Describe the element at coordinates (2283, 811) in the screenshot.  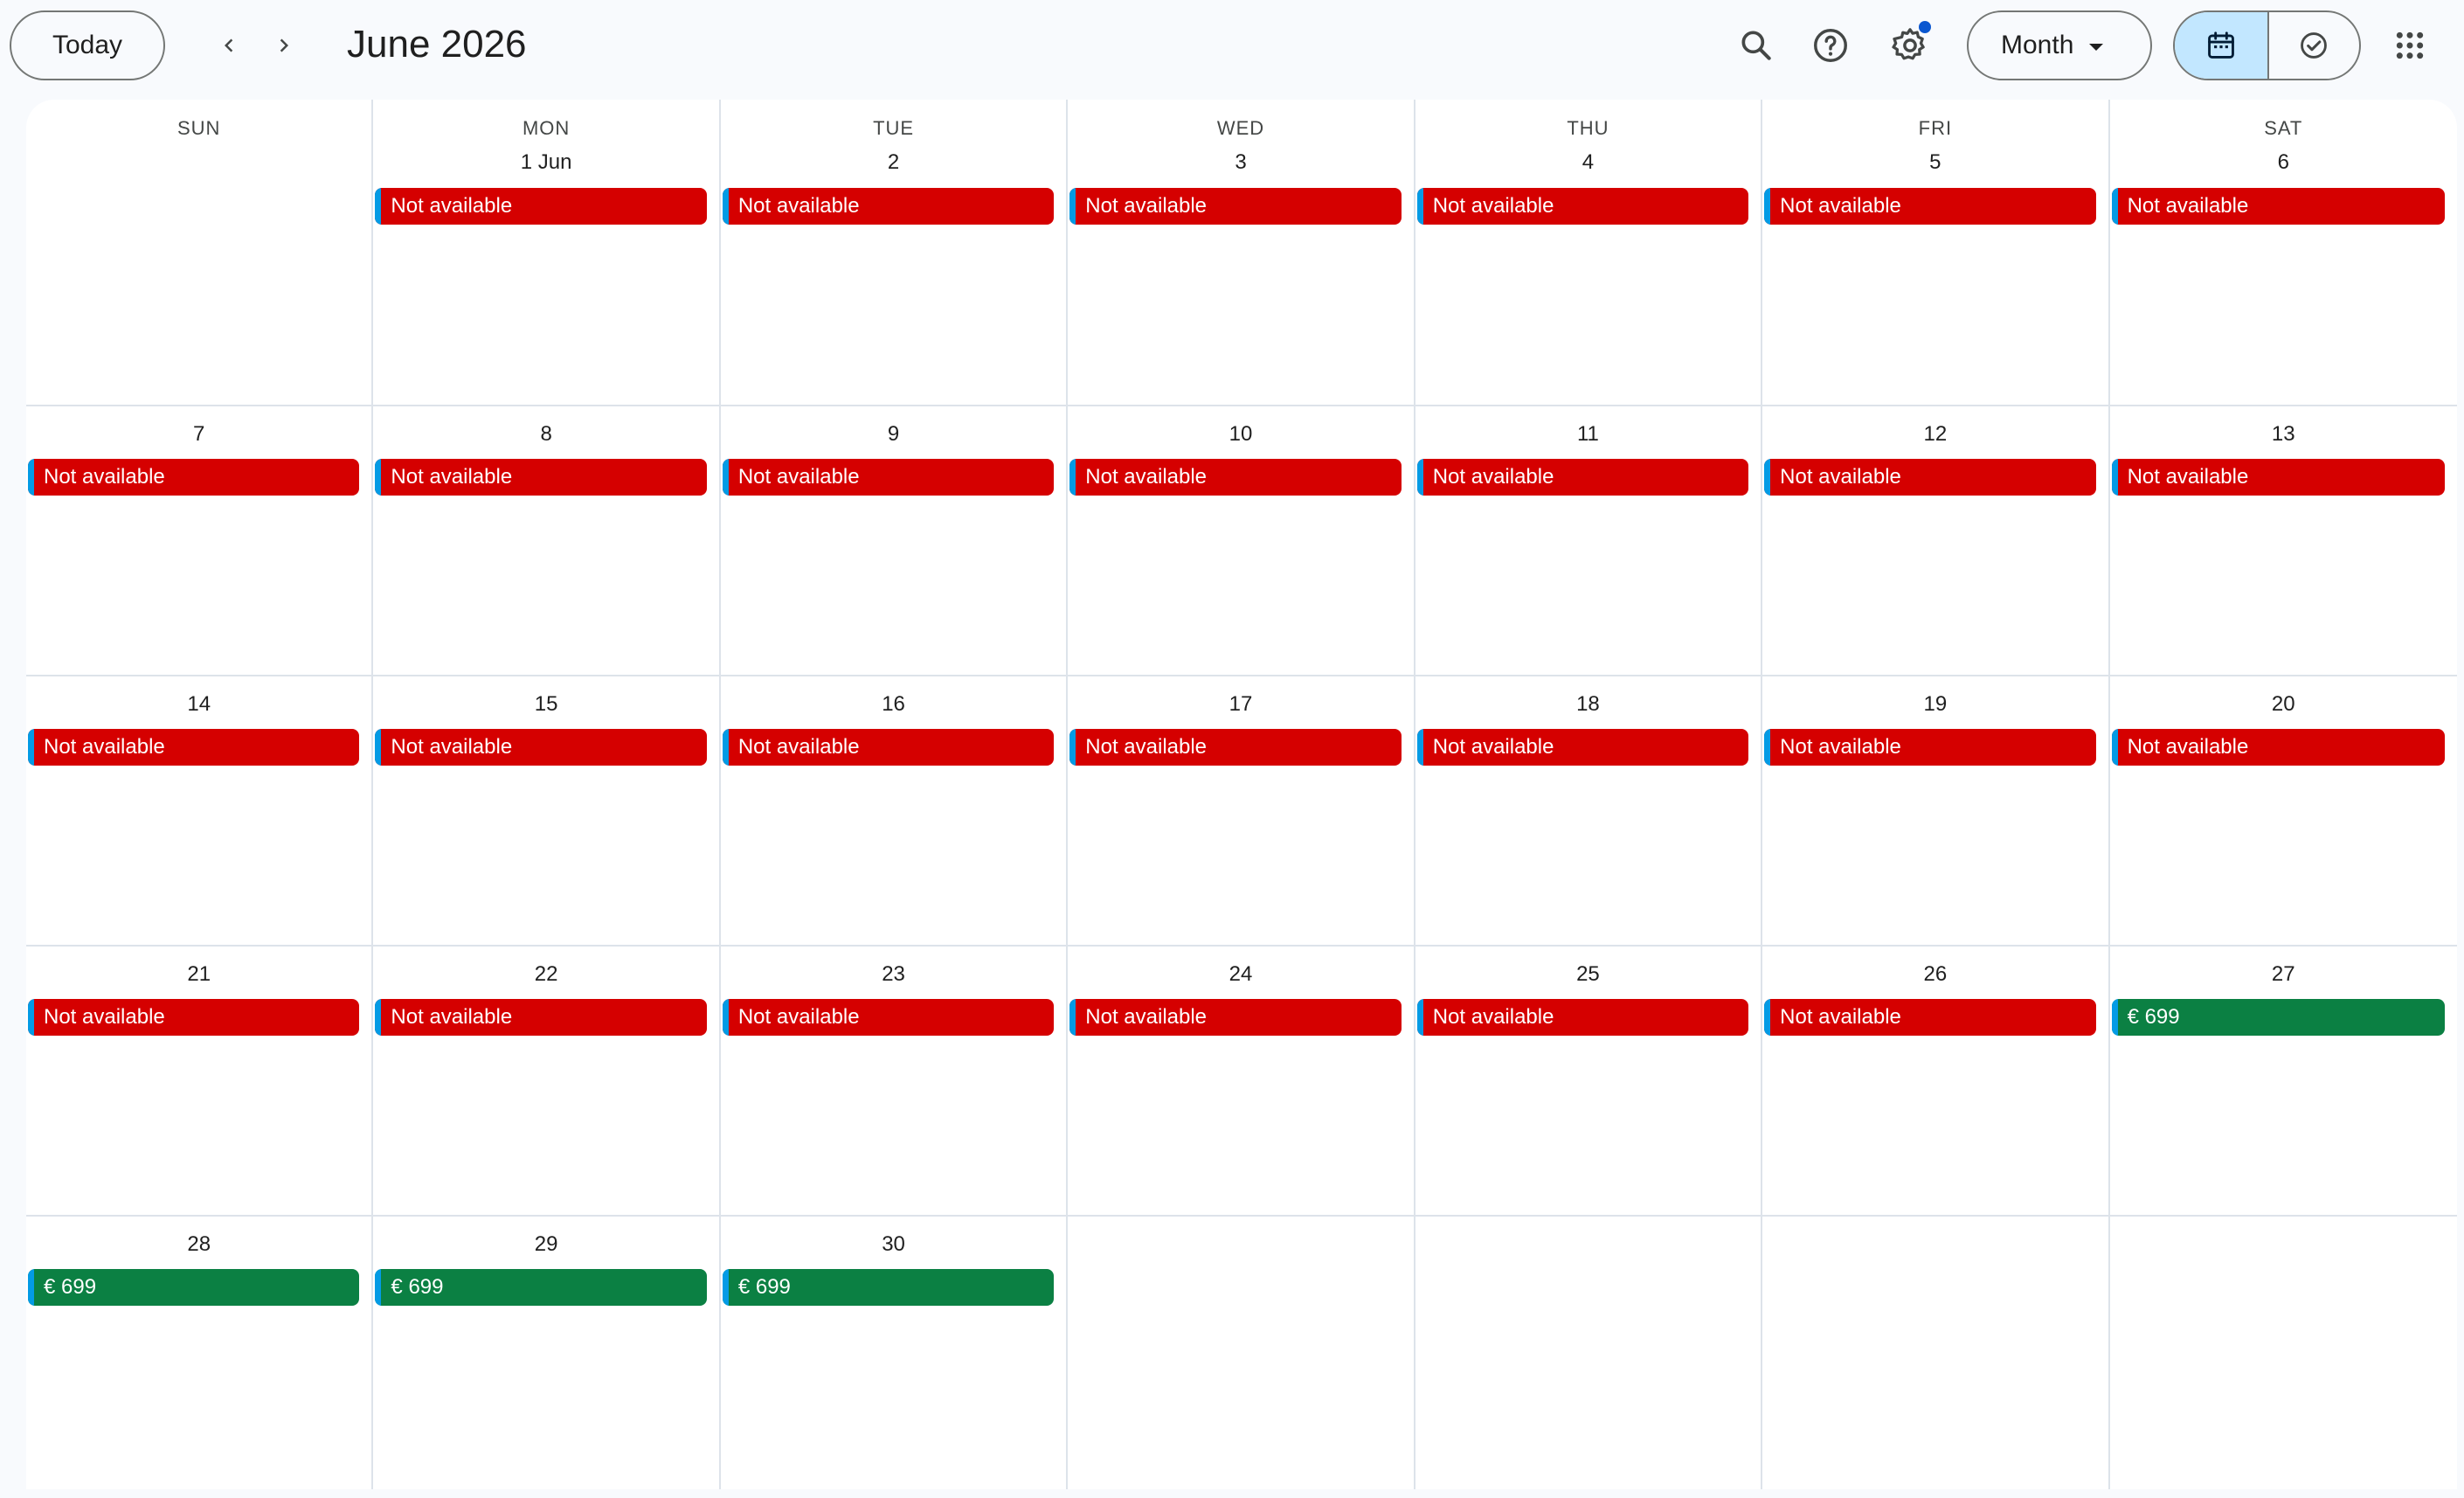
I see `day-cell: 20 Not available` at that location.